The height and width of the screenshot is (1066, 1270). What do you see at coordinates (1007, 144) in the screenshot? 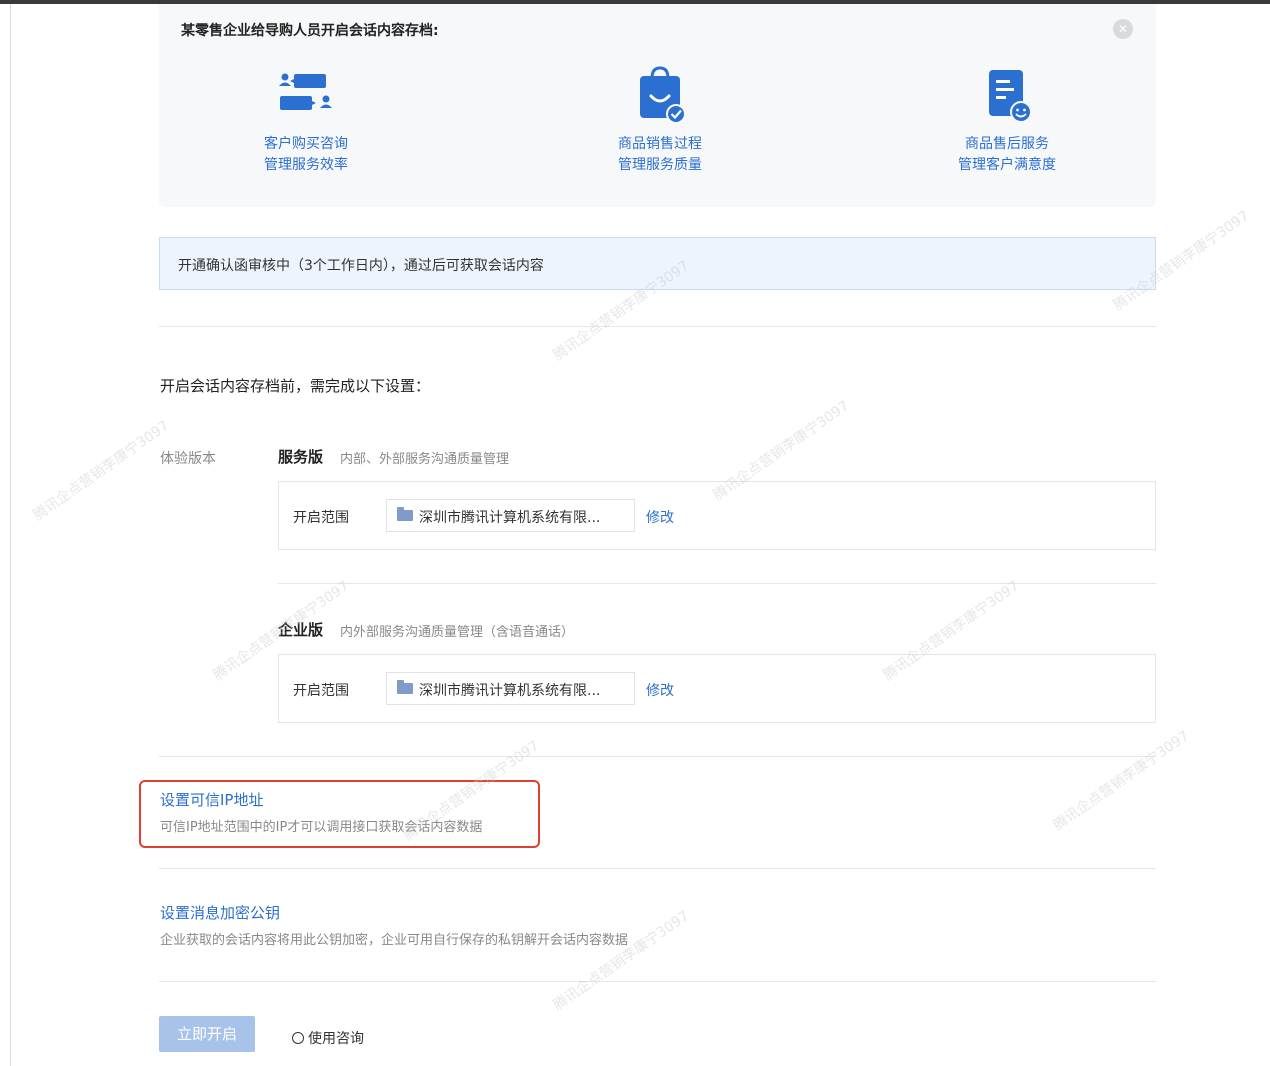
I see `feature-line1: 商品售后服务` at bounding box center [1007, 144].